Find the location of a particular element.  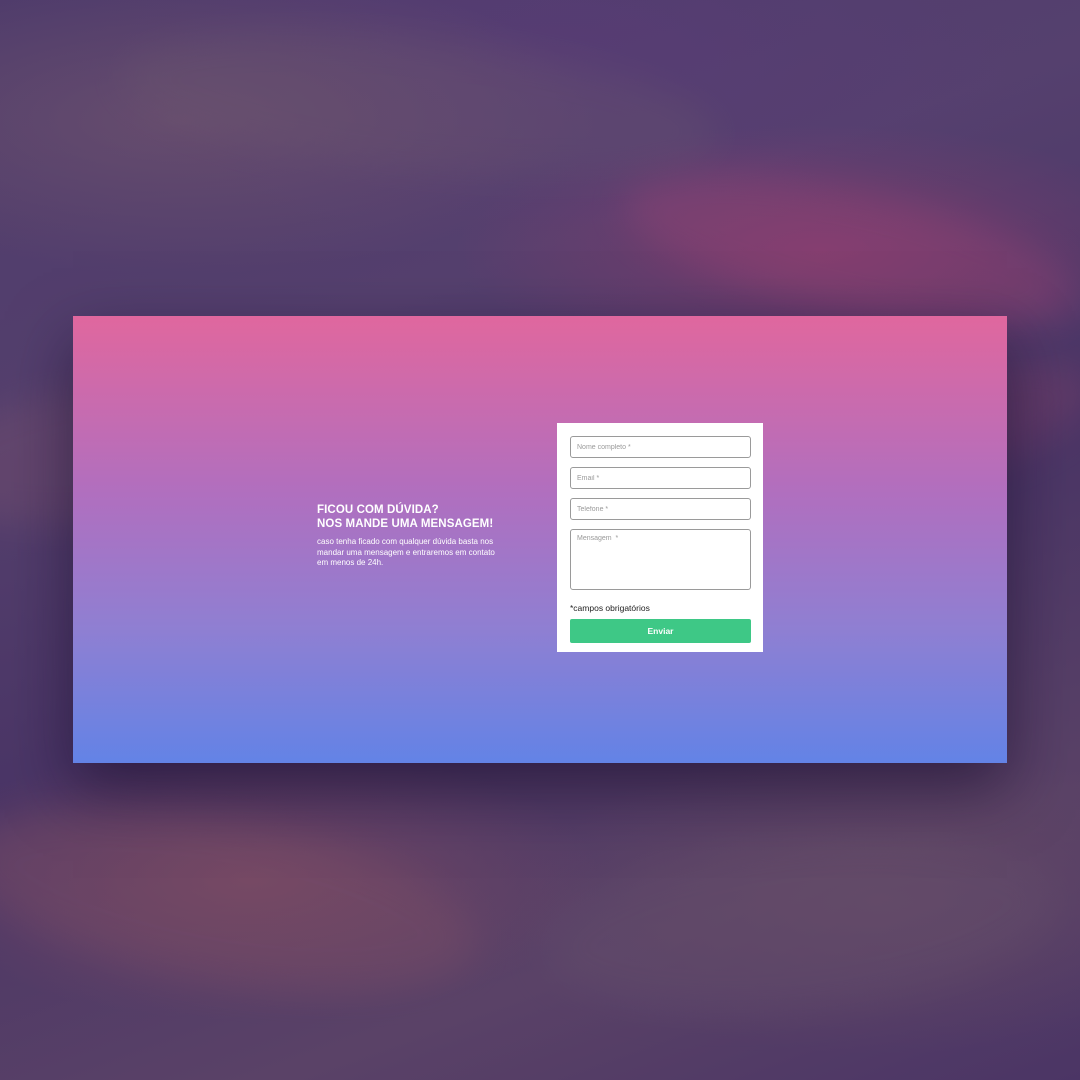

headline-line-2: NOS MANDE UMA MENSAGEM! is located at coordinates (405, 524).